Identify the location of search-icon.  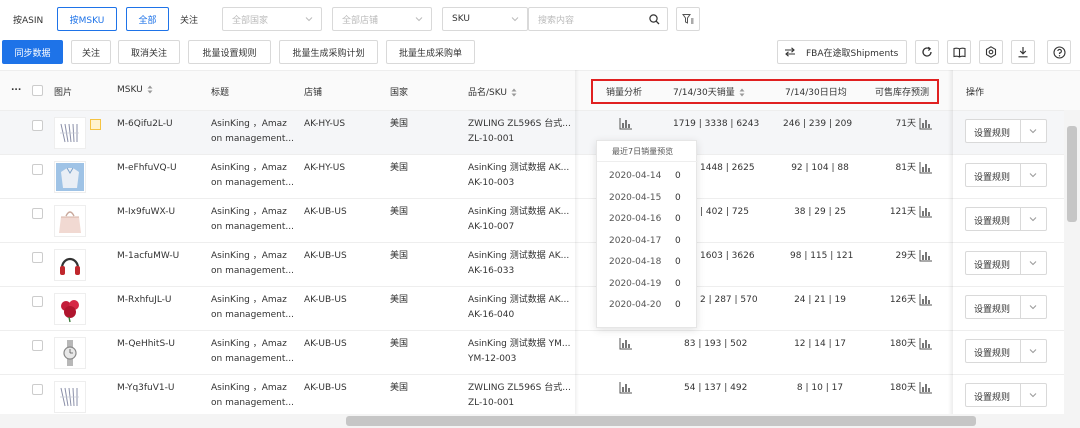
(654, 19).